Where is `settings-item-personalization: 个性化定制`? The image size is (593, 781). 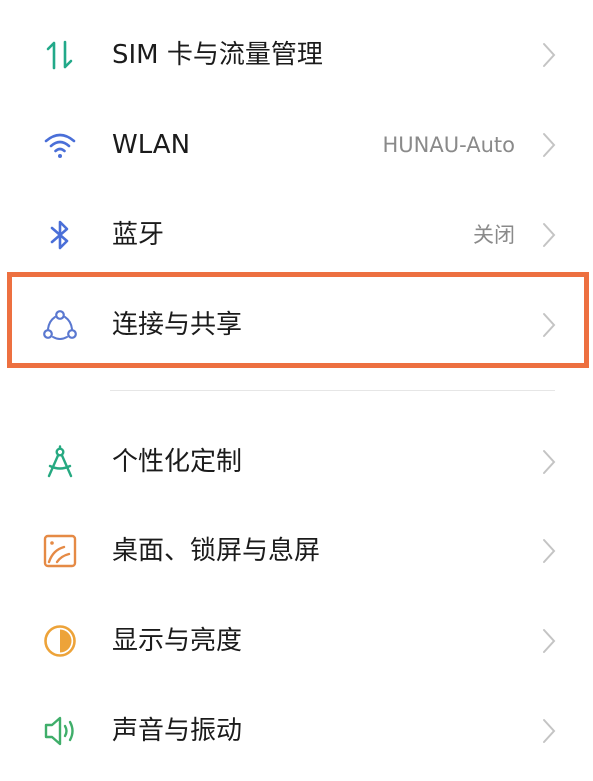 settings-item-personalization: 个性化定制 is located at coordinates (296, 462).